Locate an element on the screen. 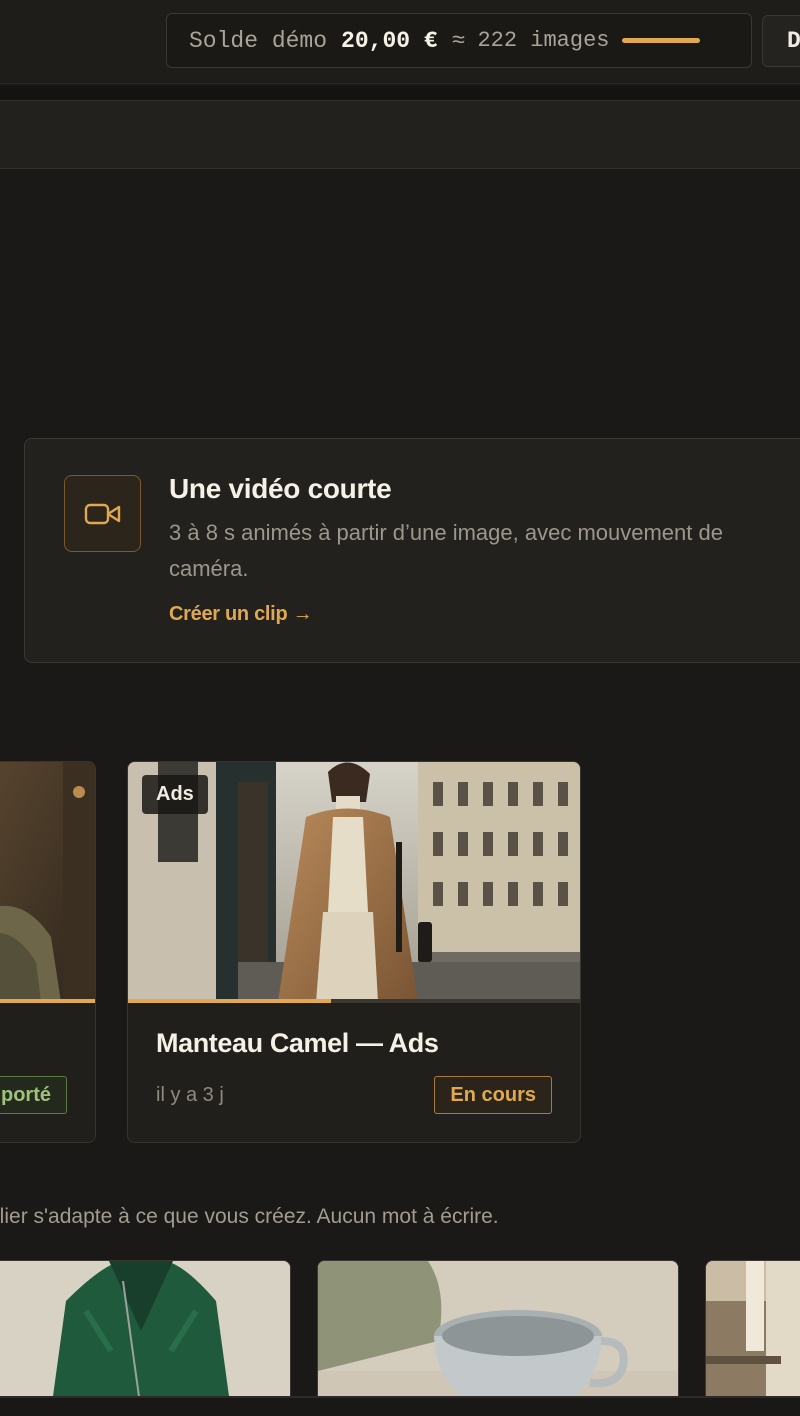 This screenshot has width=800, height=1416. approx-symbol: ≈ is located at coordinates (458, 40).